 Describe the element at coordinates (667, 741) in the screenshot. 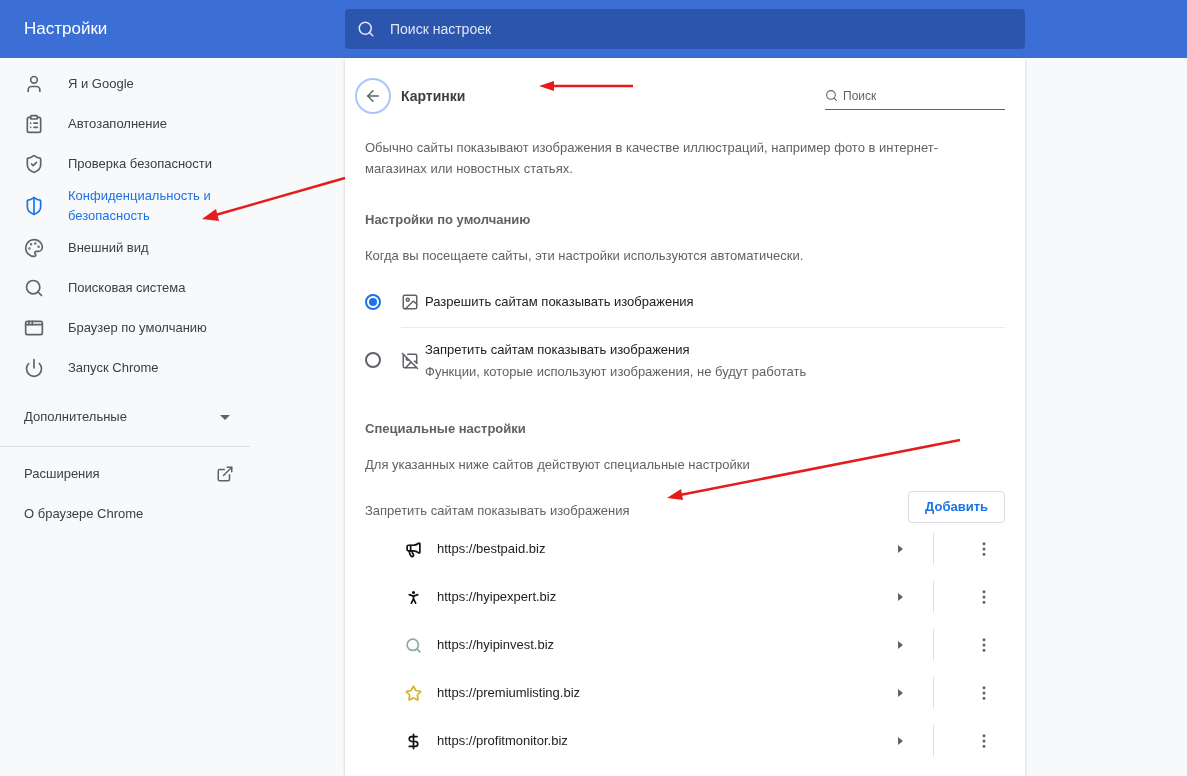

I see `site-url: https://profitmonitor.biz` at that location.